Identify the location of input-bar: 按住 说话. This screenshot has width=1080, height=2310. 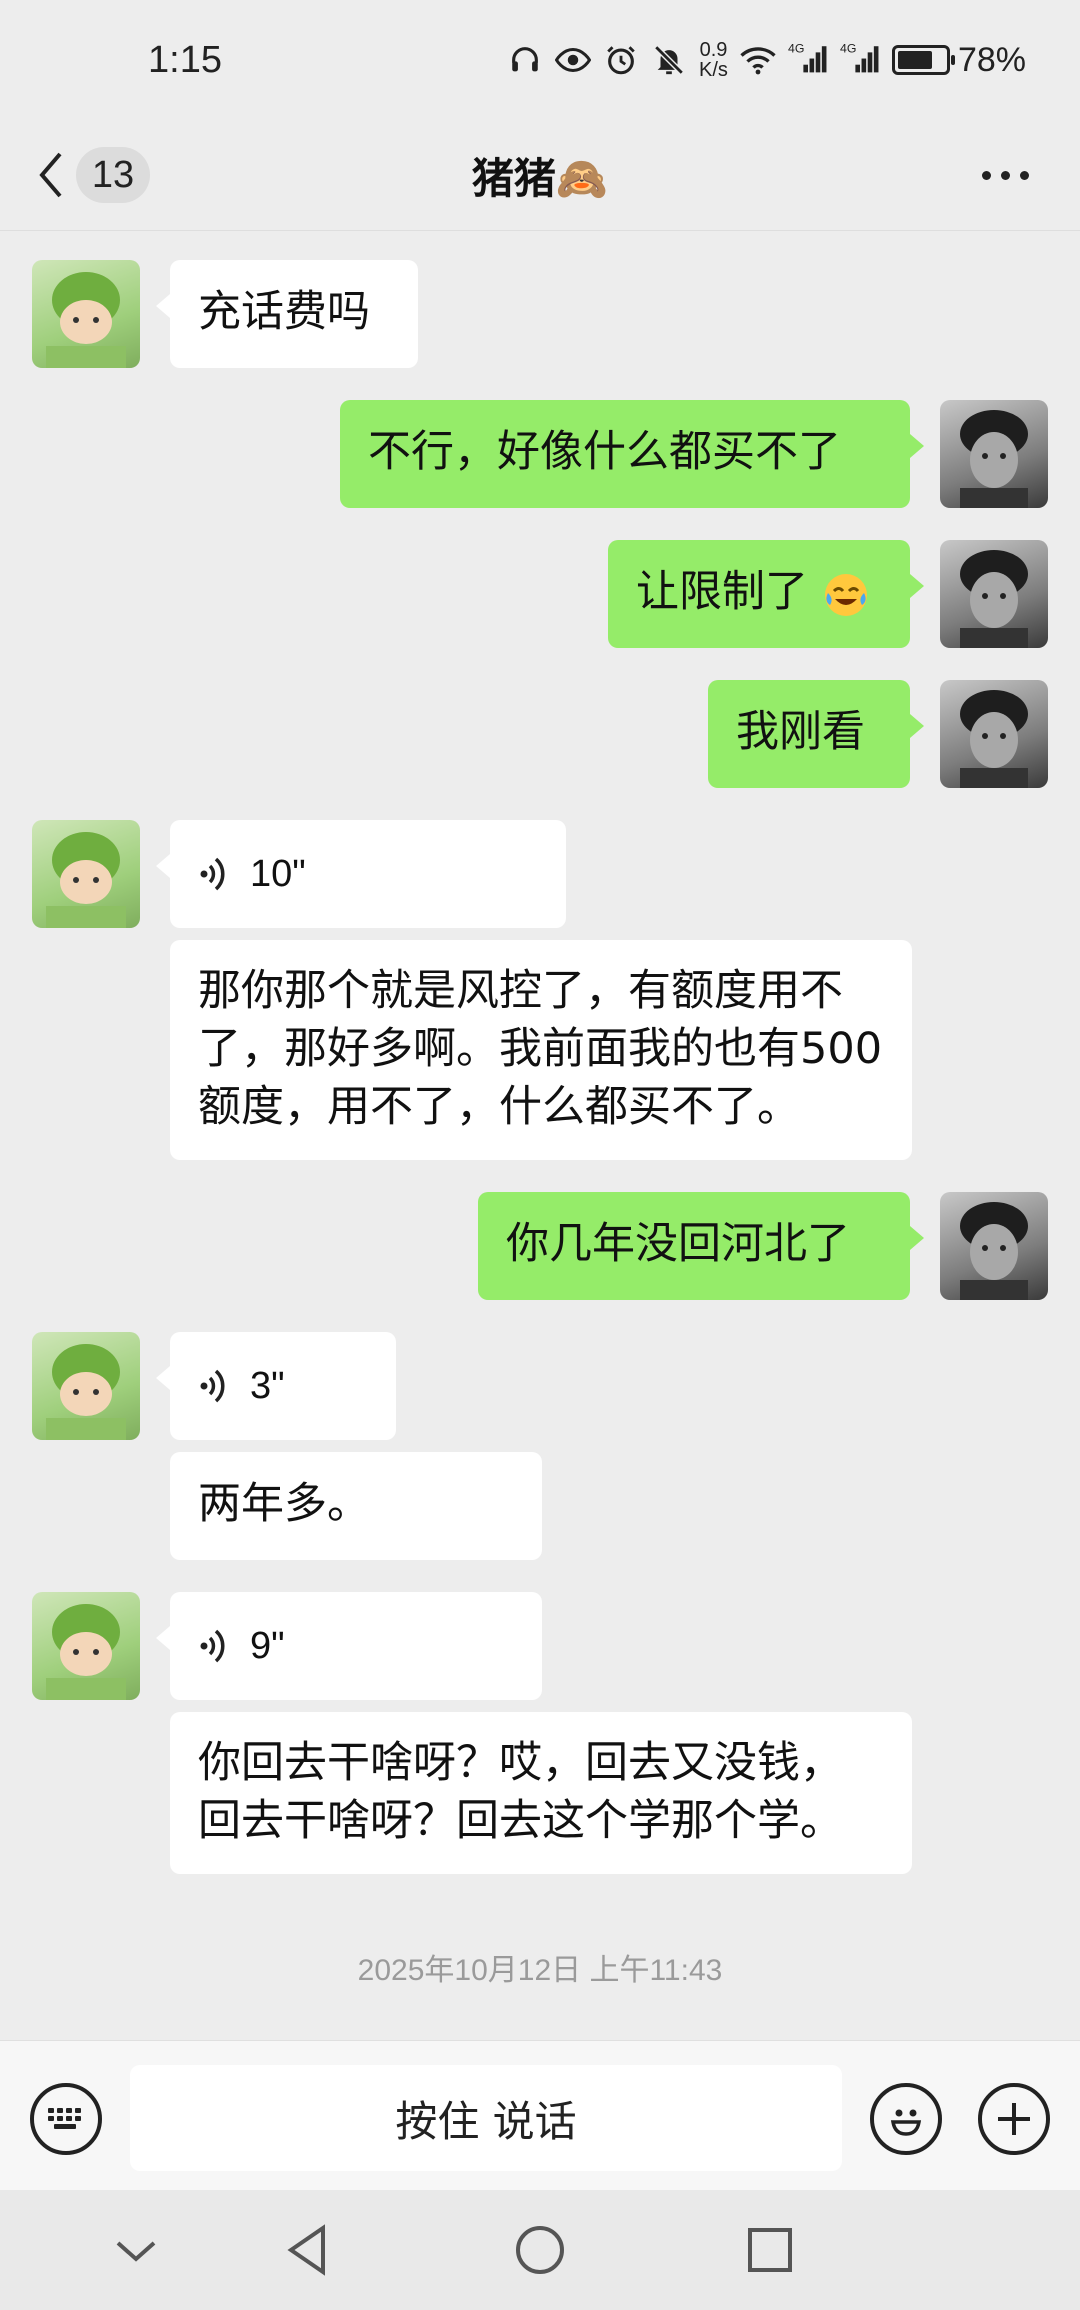
(540, 2115).